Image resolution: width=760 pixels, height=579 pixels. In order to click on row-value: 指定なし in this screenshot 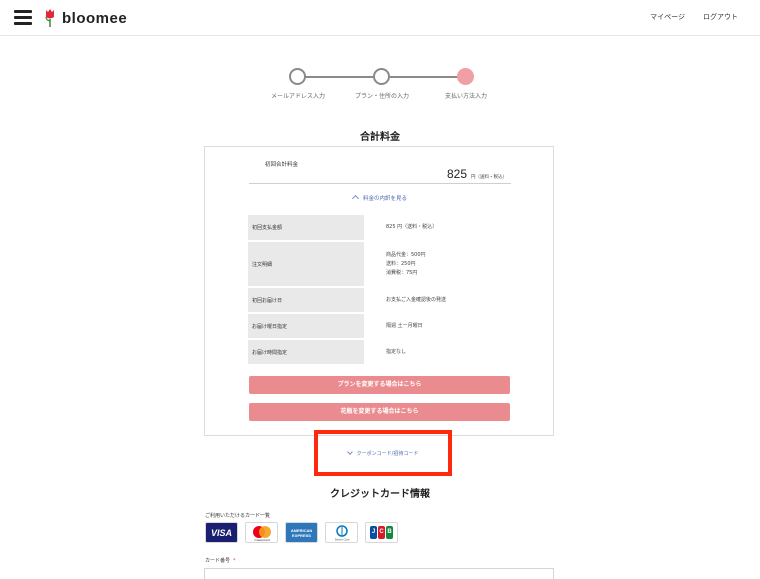, I will do `click(396, 351)`.